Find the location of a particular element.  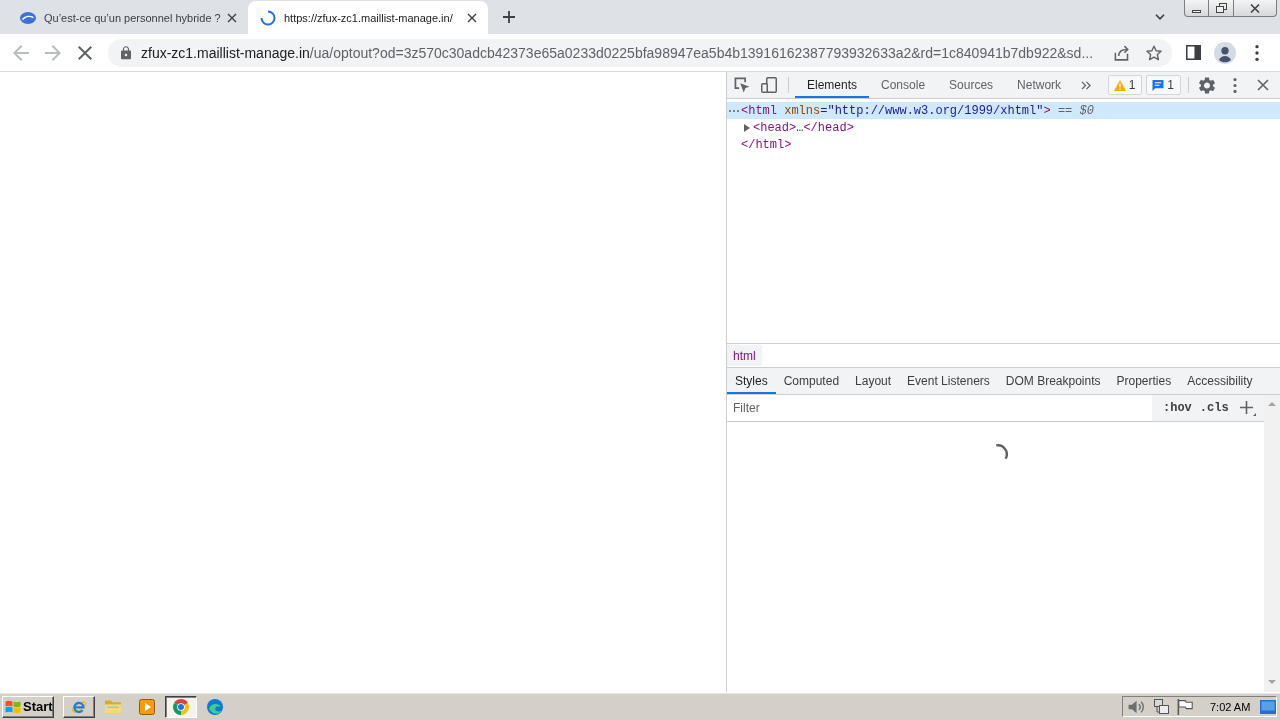

toggle-button: :hov is located at coordinates (1177, 408).